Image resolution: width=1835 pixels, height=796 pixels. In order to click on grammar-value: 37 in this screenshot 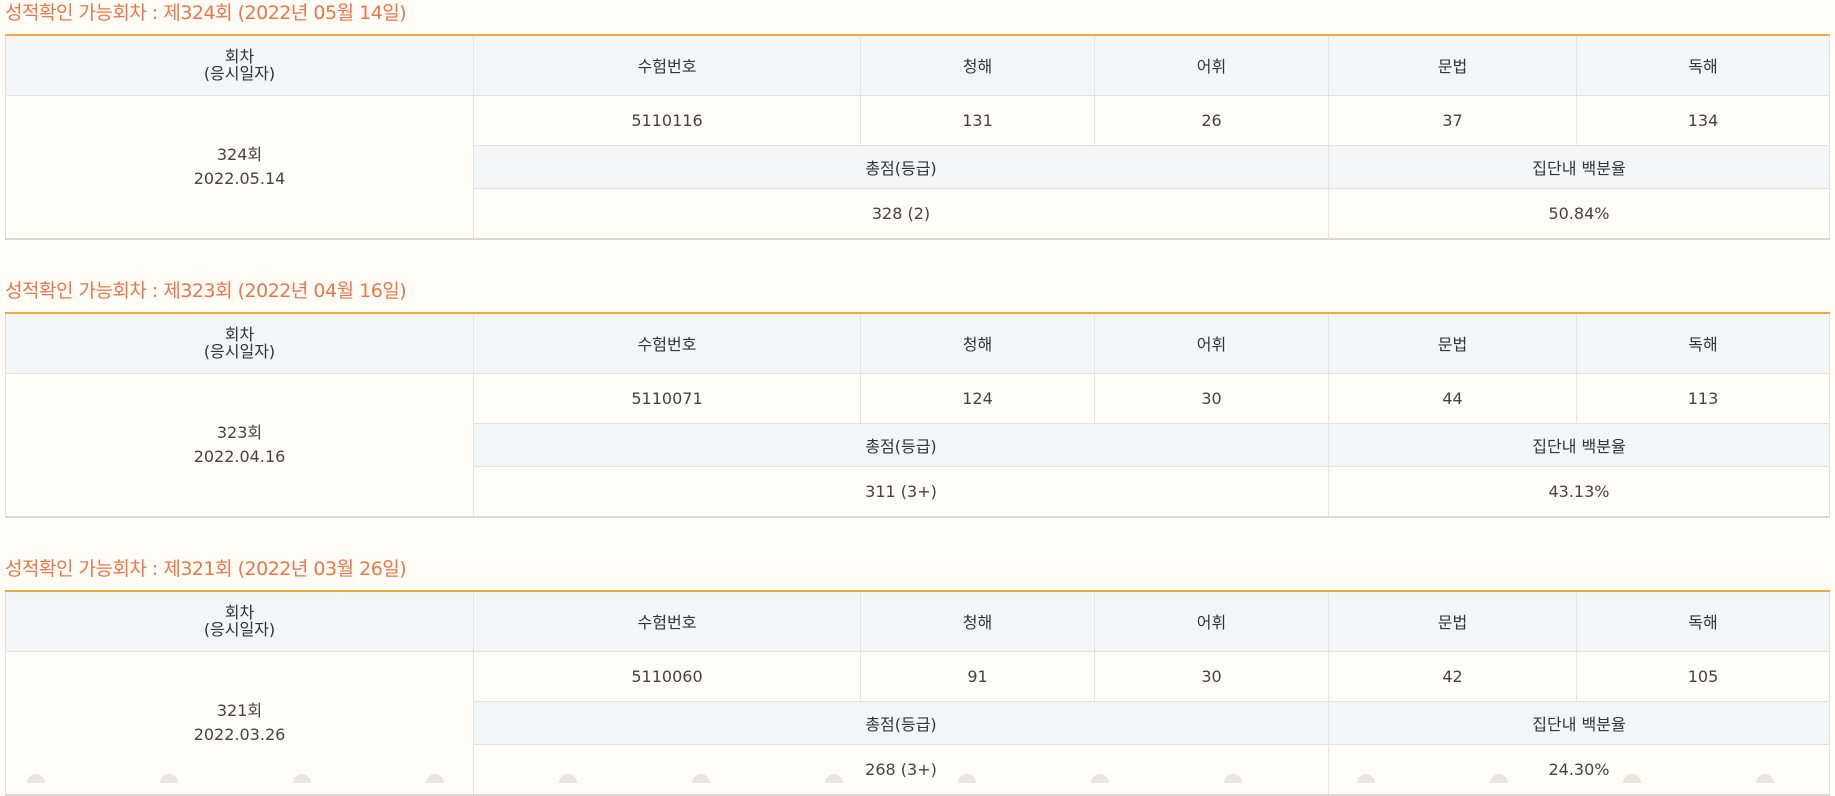, I will do `click(1452, 120)`.